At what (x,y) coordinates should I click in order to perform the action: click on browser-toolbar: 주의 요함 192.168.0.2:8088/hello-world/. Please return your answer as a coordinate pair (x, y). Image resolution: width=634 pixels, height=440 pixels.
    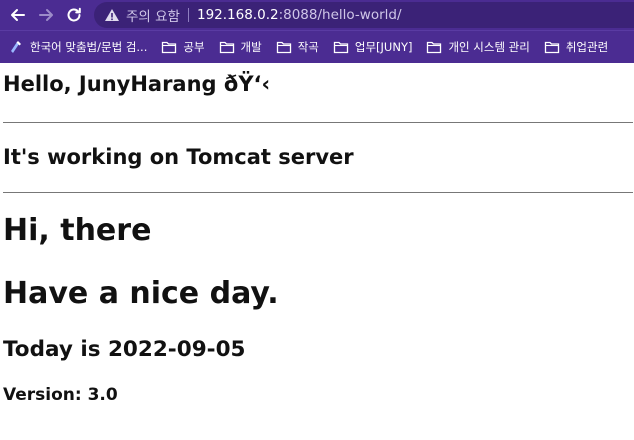
    Looking at the image, I should click on (317, 15).